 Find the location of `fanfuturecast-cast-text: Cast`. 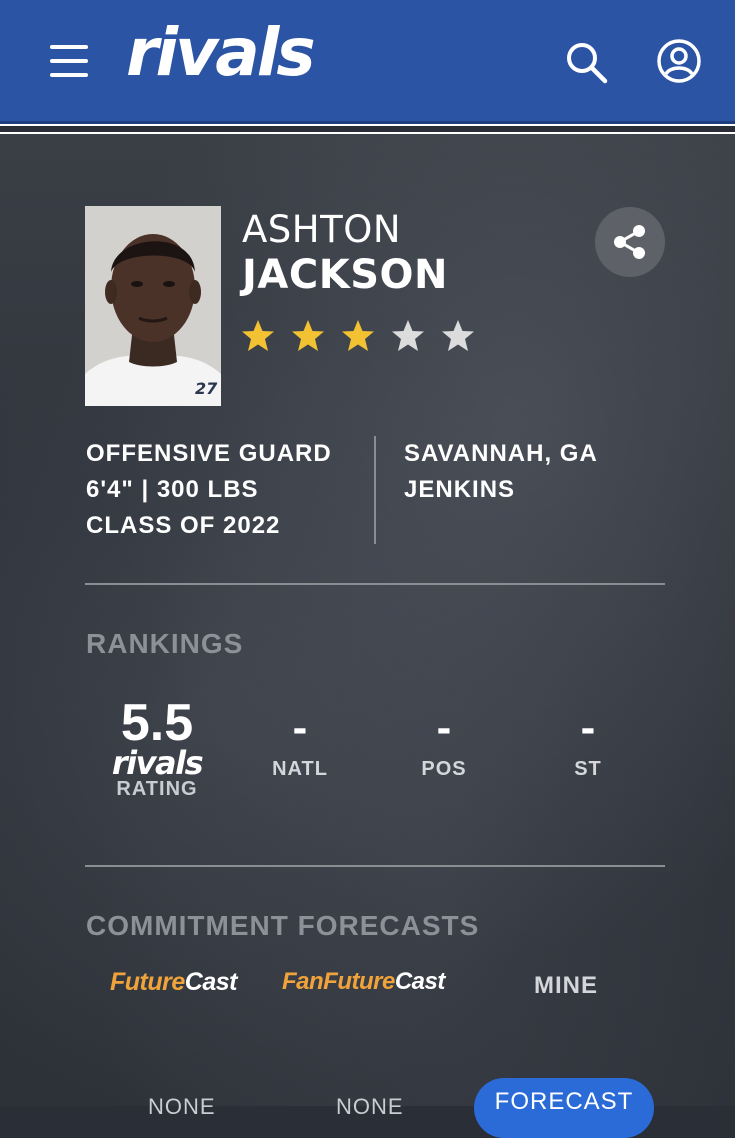

fanfuturecast-cast-text: Cast is located at coordinates (420, 981).